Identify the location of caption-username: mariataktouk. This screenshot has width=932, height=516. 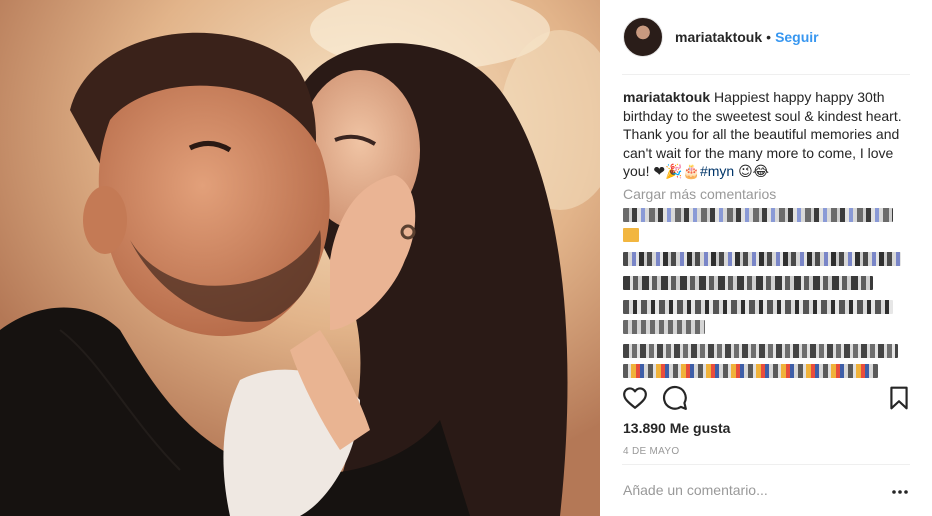
(666, 97).